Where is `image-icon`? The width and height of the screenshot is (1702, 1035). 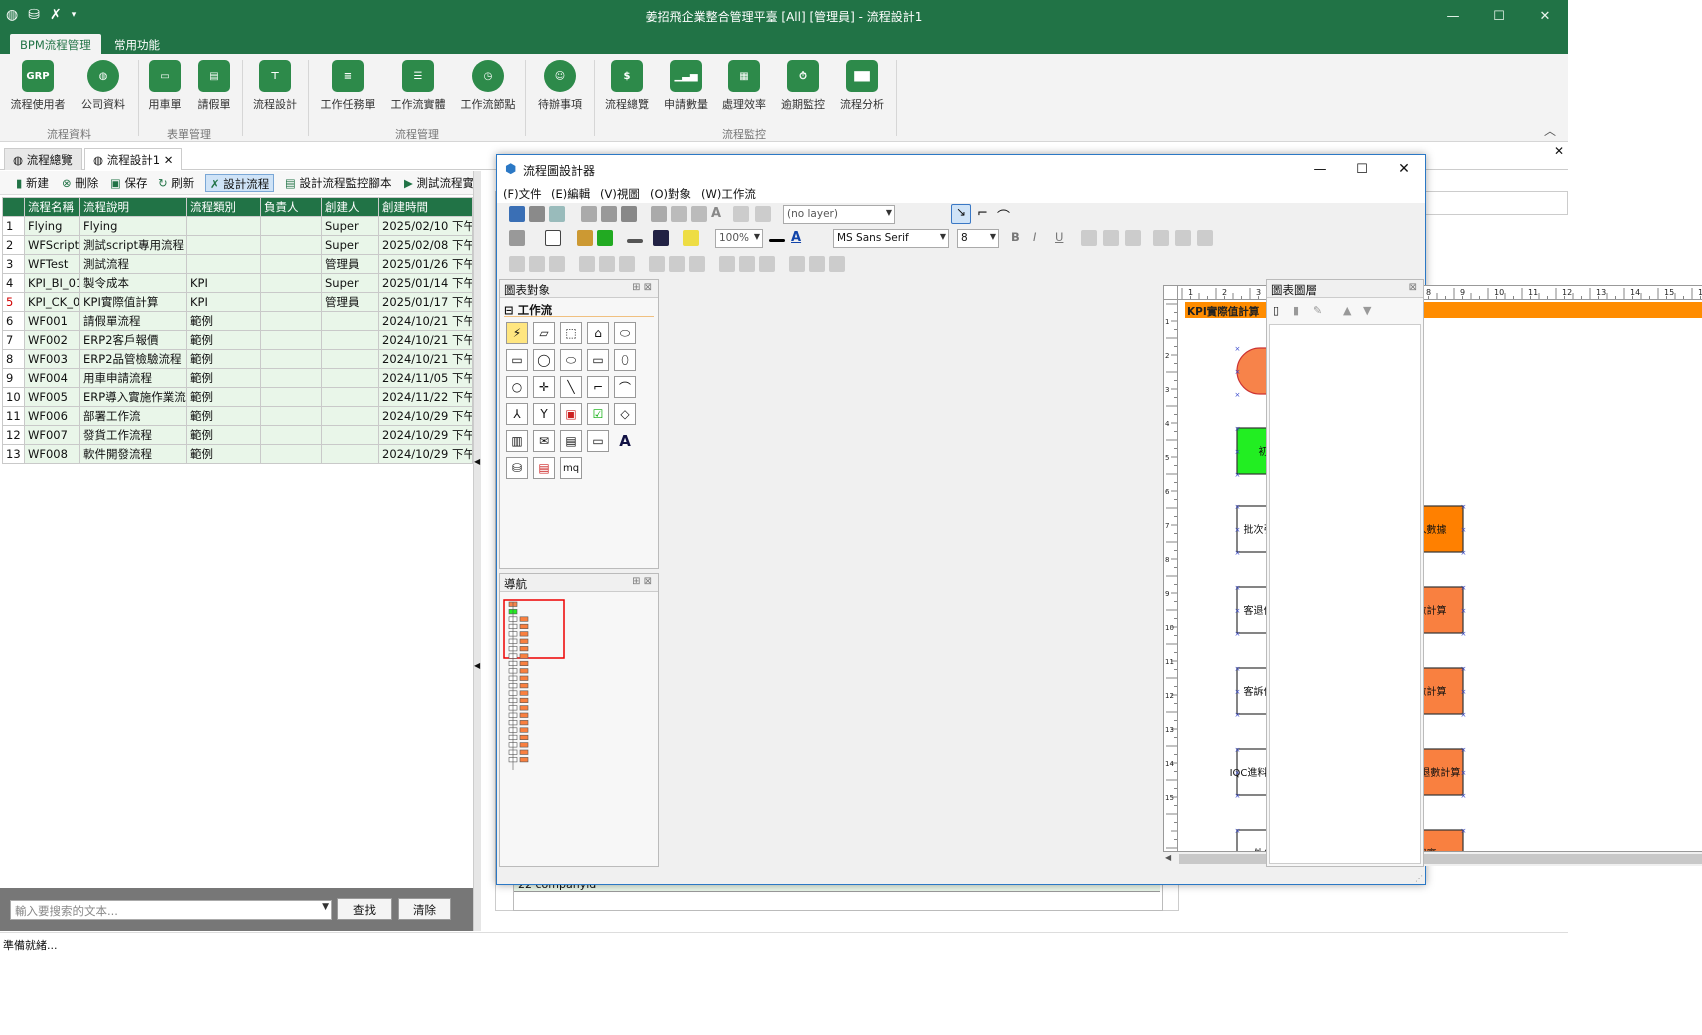 image-icon is located at coordinates (659, 214).